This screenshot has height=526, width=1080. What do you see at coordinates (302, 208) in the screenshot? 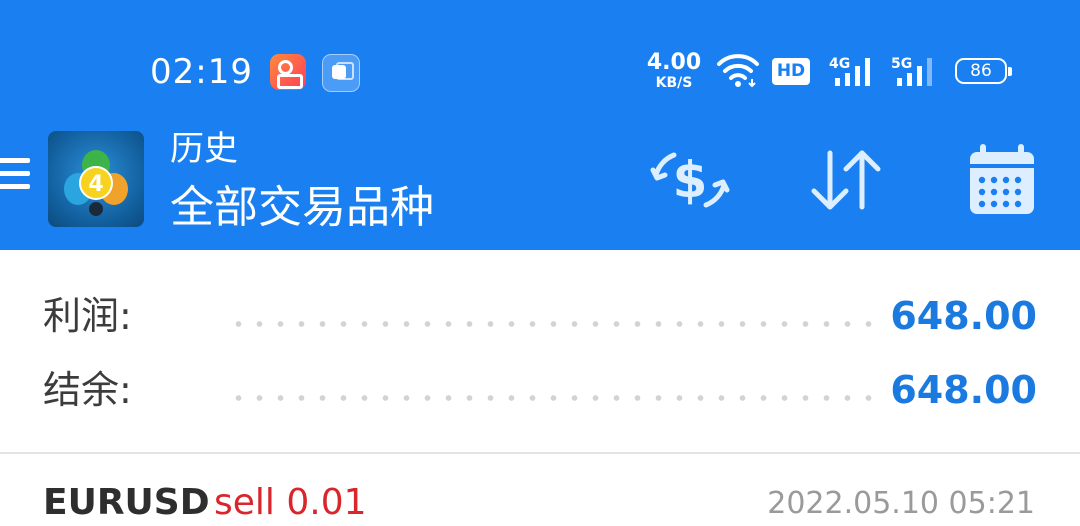
I see `symbol-filter-title: 全部交易品种` at bounding box center [302, 208].